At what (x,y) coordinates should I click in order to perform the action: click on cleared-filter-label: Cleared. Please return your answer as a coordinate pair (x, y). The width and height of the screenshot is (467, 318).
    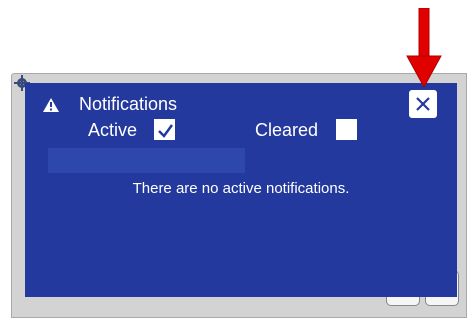
    Looking at the image, I should click on (287, 130).